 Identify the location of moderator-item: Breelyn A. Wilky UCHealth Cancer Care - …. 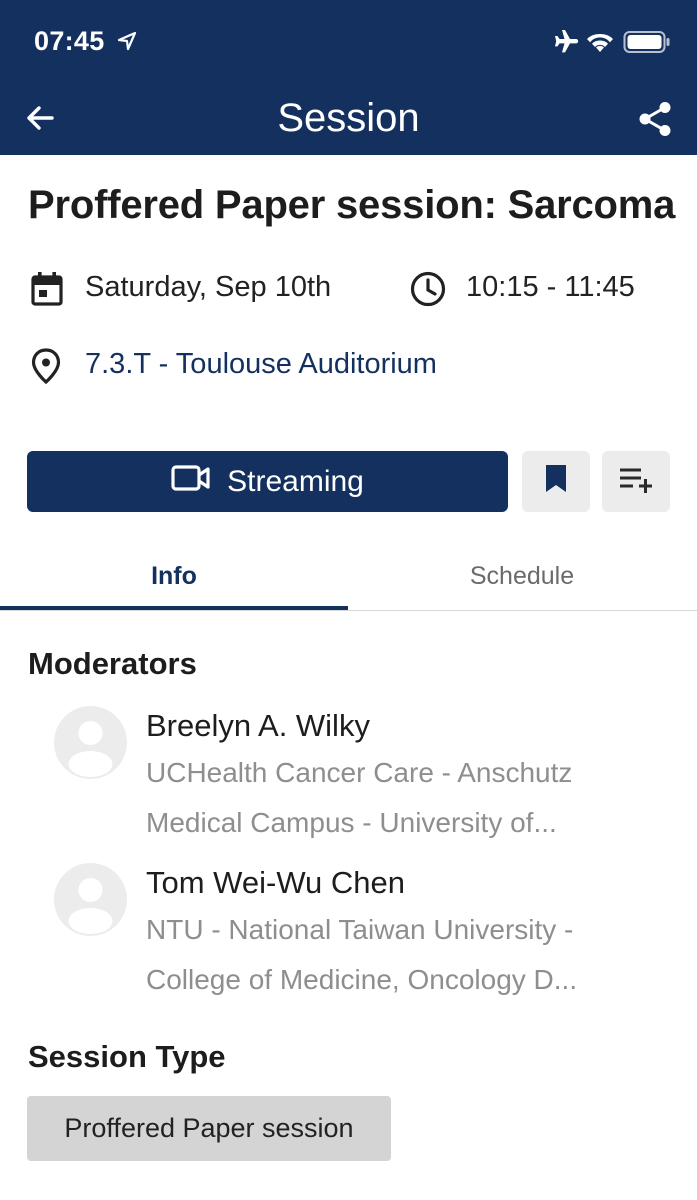
(348, 775).